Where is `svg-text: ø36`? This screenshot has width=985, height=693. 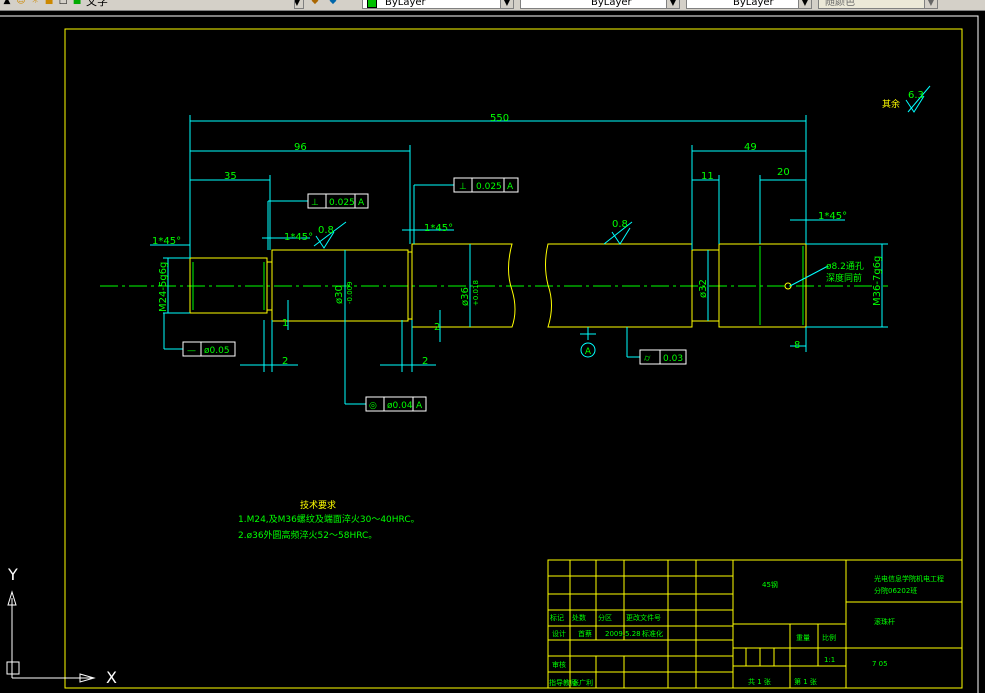
svg-text: ø36 is located at coordinates (465, 296).